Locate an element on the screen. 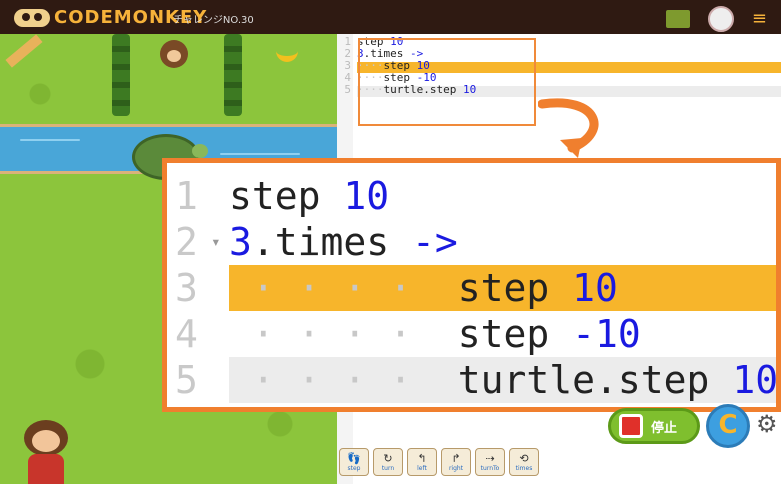  fold-icon: ▾ is located at coordinates (216, 242).